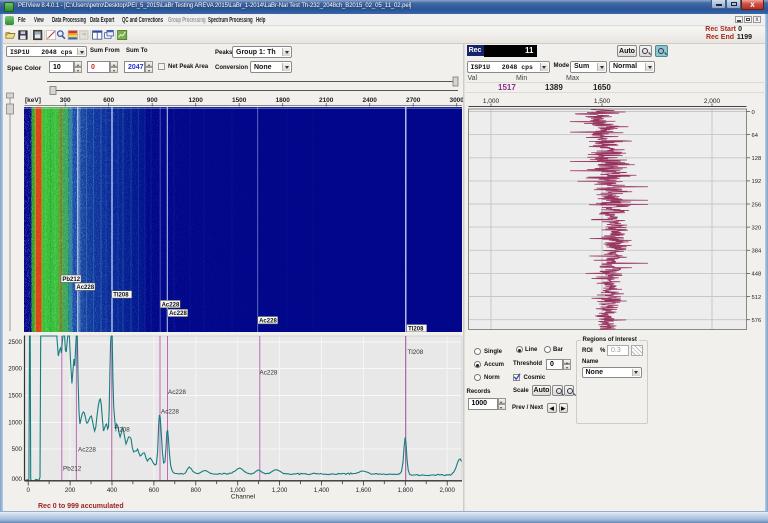  Describe the element at coordinates (15, 396) in the screenshot. I see `svg-text: 1500` at that location.